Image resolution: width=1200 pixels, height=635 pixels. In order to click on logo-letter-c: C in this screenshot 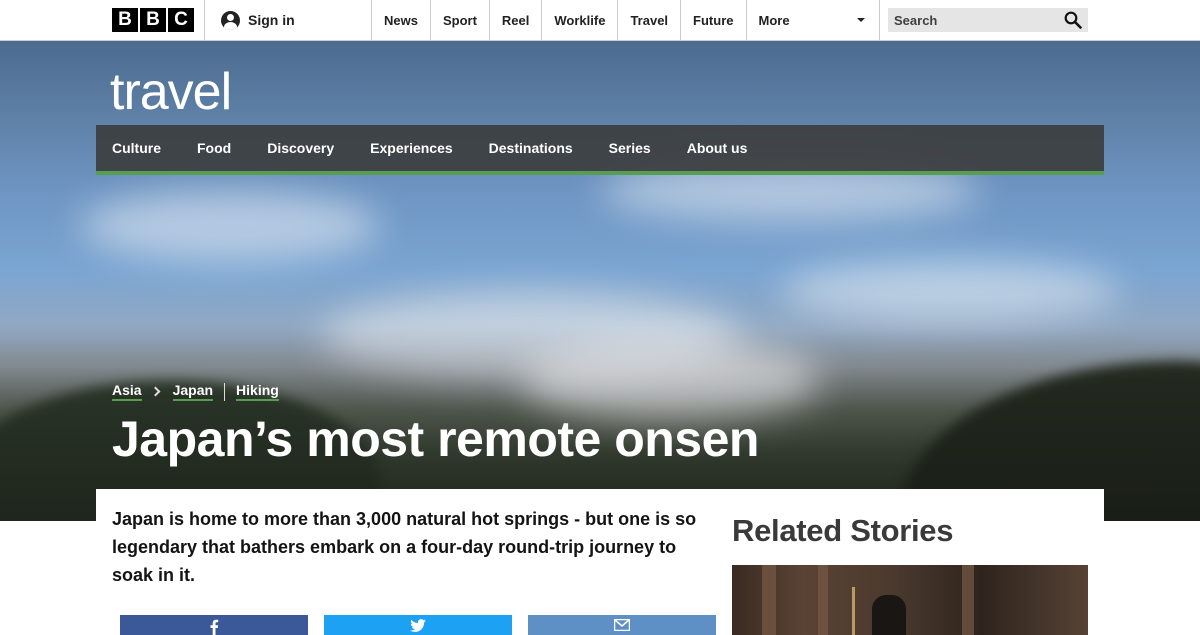, I will do `click(181, 20)`.